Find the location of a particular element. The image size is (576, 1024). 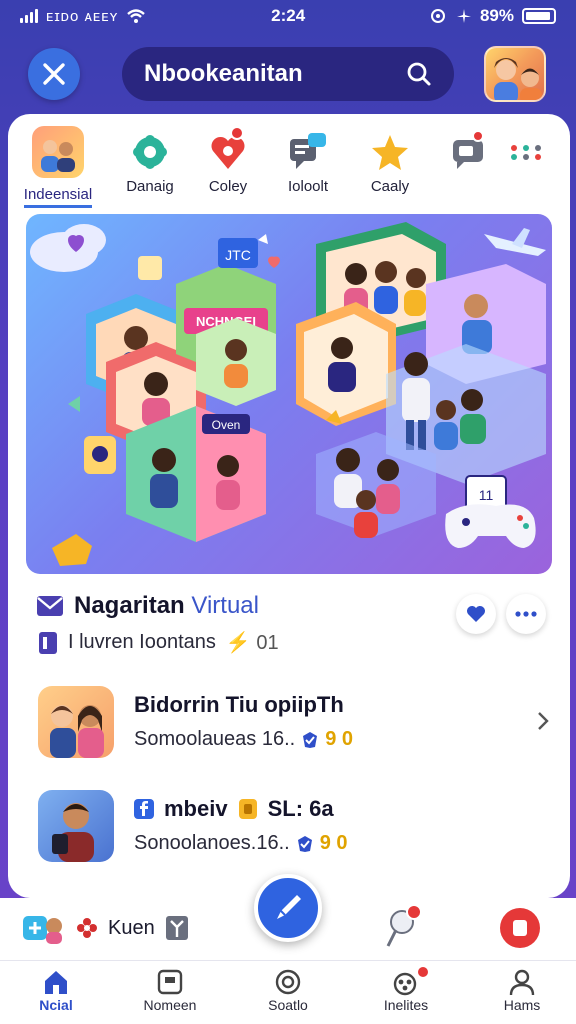

top-bar: Nbookeanitan is located at coordinates (288, 74).